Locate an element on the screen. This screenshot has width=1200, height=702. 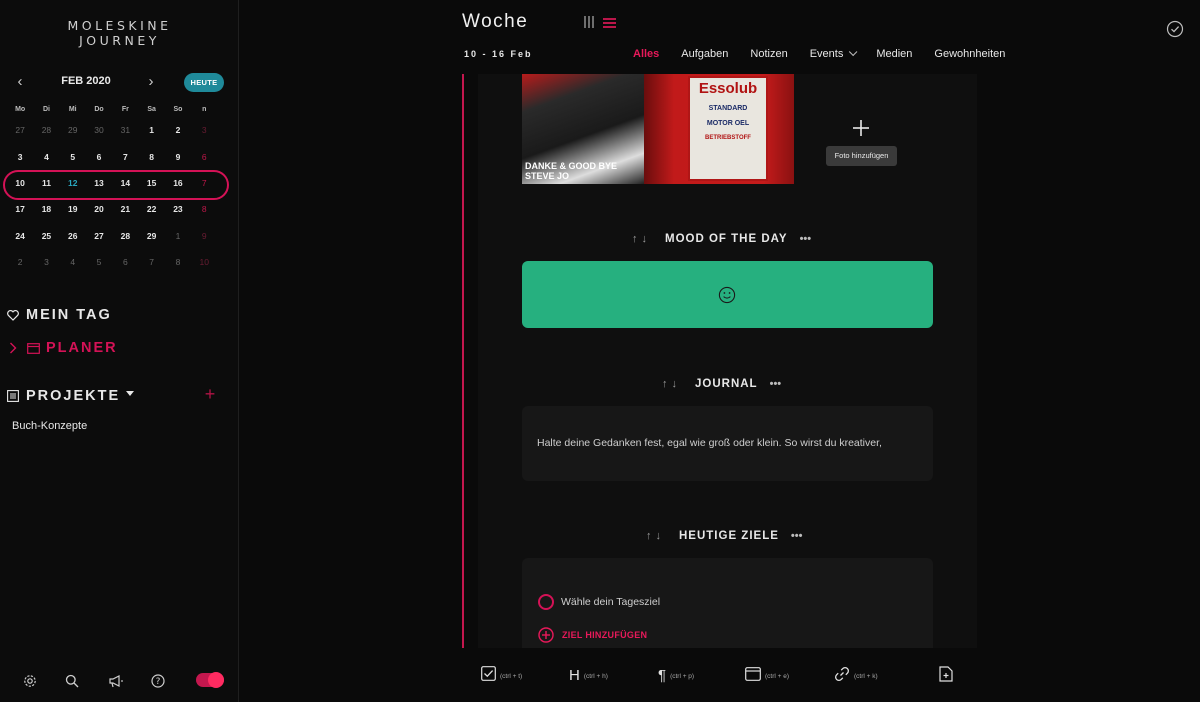
shortcut-label: (ctrl + k) is located at coordinates (866, 676).